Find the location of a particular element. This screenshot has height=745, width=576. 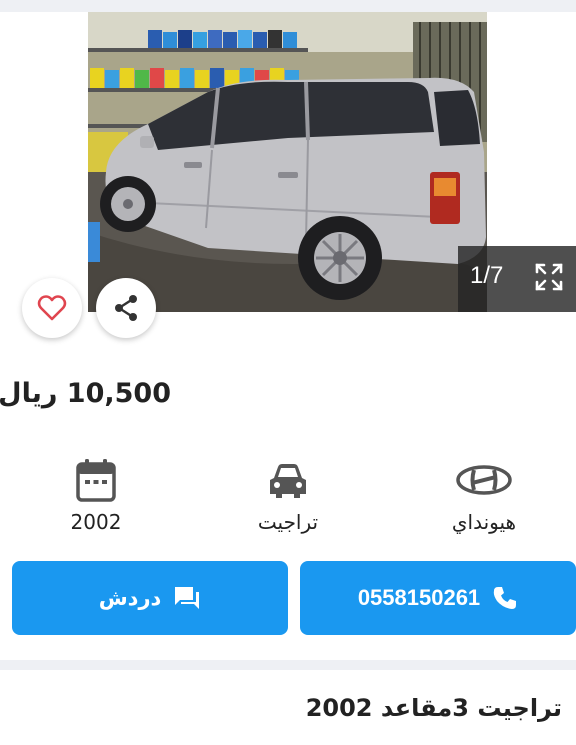

photo-counter: 1/7 is located at coordinates (487, 275).